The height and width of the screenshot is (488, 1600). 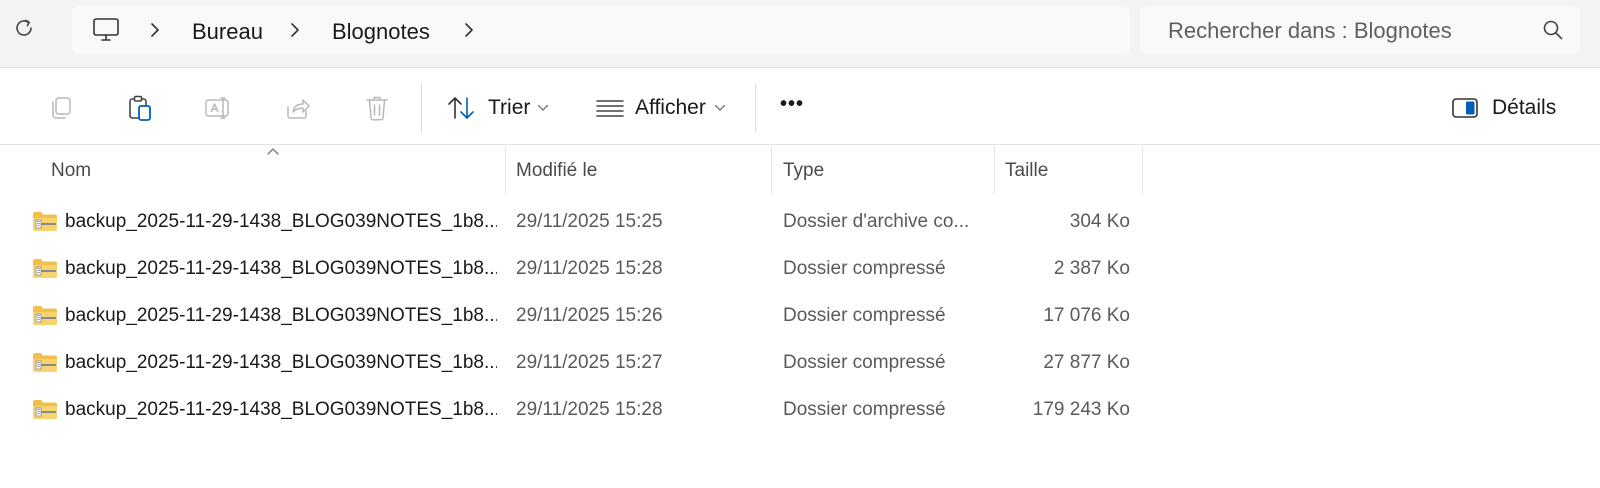 What do you see at coordinates (509, 108) in the screenshot?
I see `sort-label: Trier` at bounding box center [509, 108].